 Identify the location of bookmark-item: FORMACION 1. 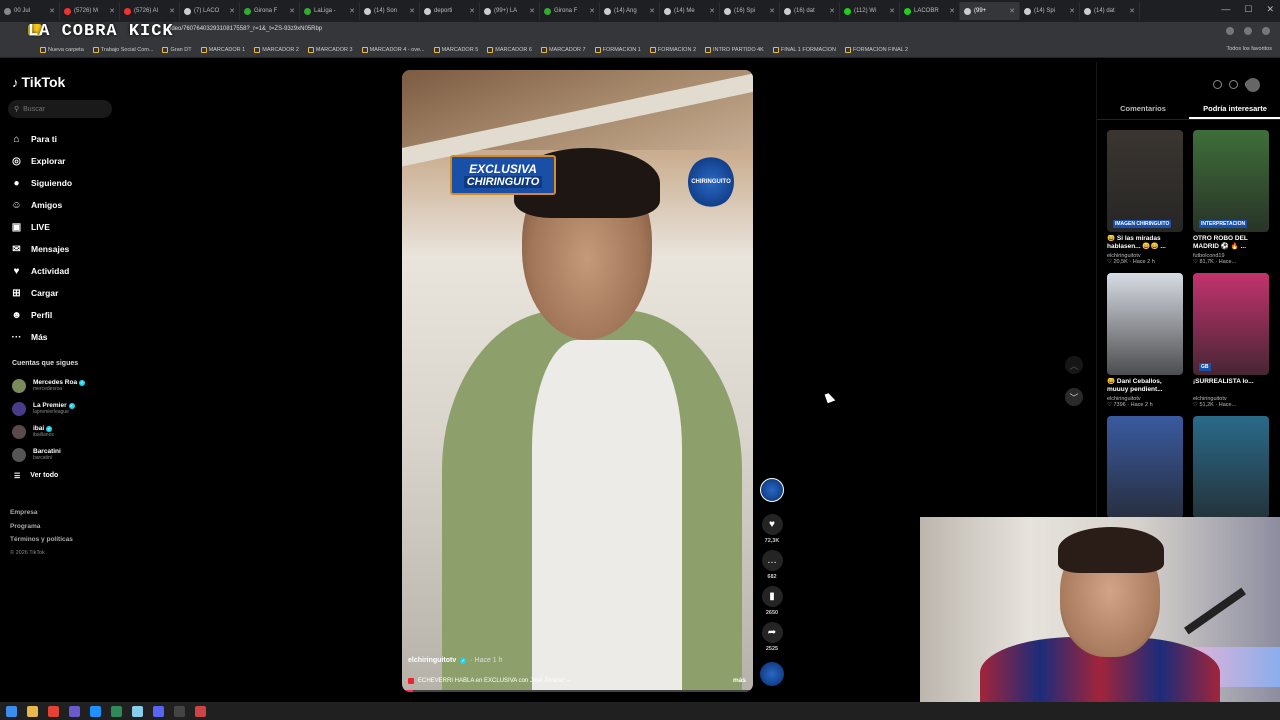
(617, 49).